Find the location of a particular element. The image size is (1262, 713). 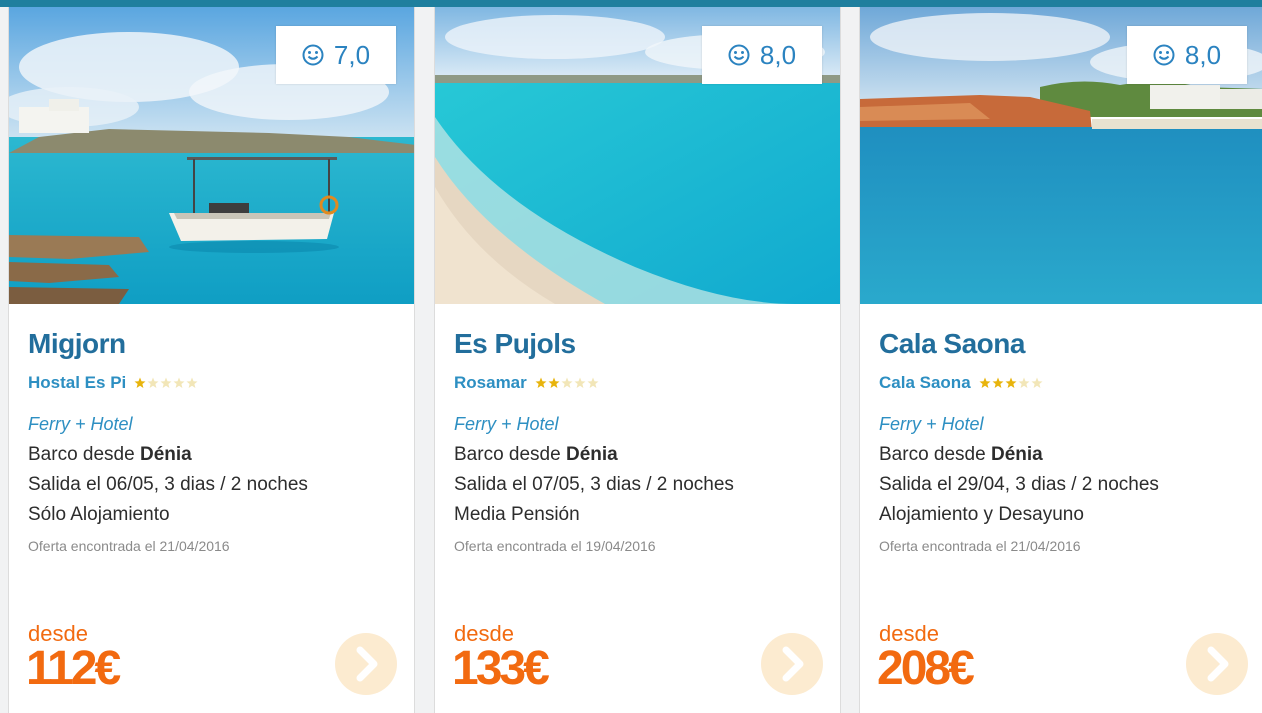

price-value: 112€ is located at coordinates (73, 668).